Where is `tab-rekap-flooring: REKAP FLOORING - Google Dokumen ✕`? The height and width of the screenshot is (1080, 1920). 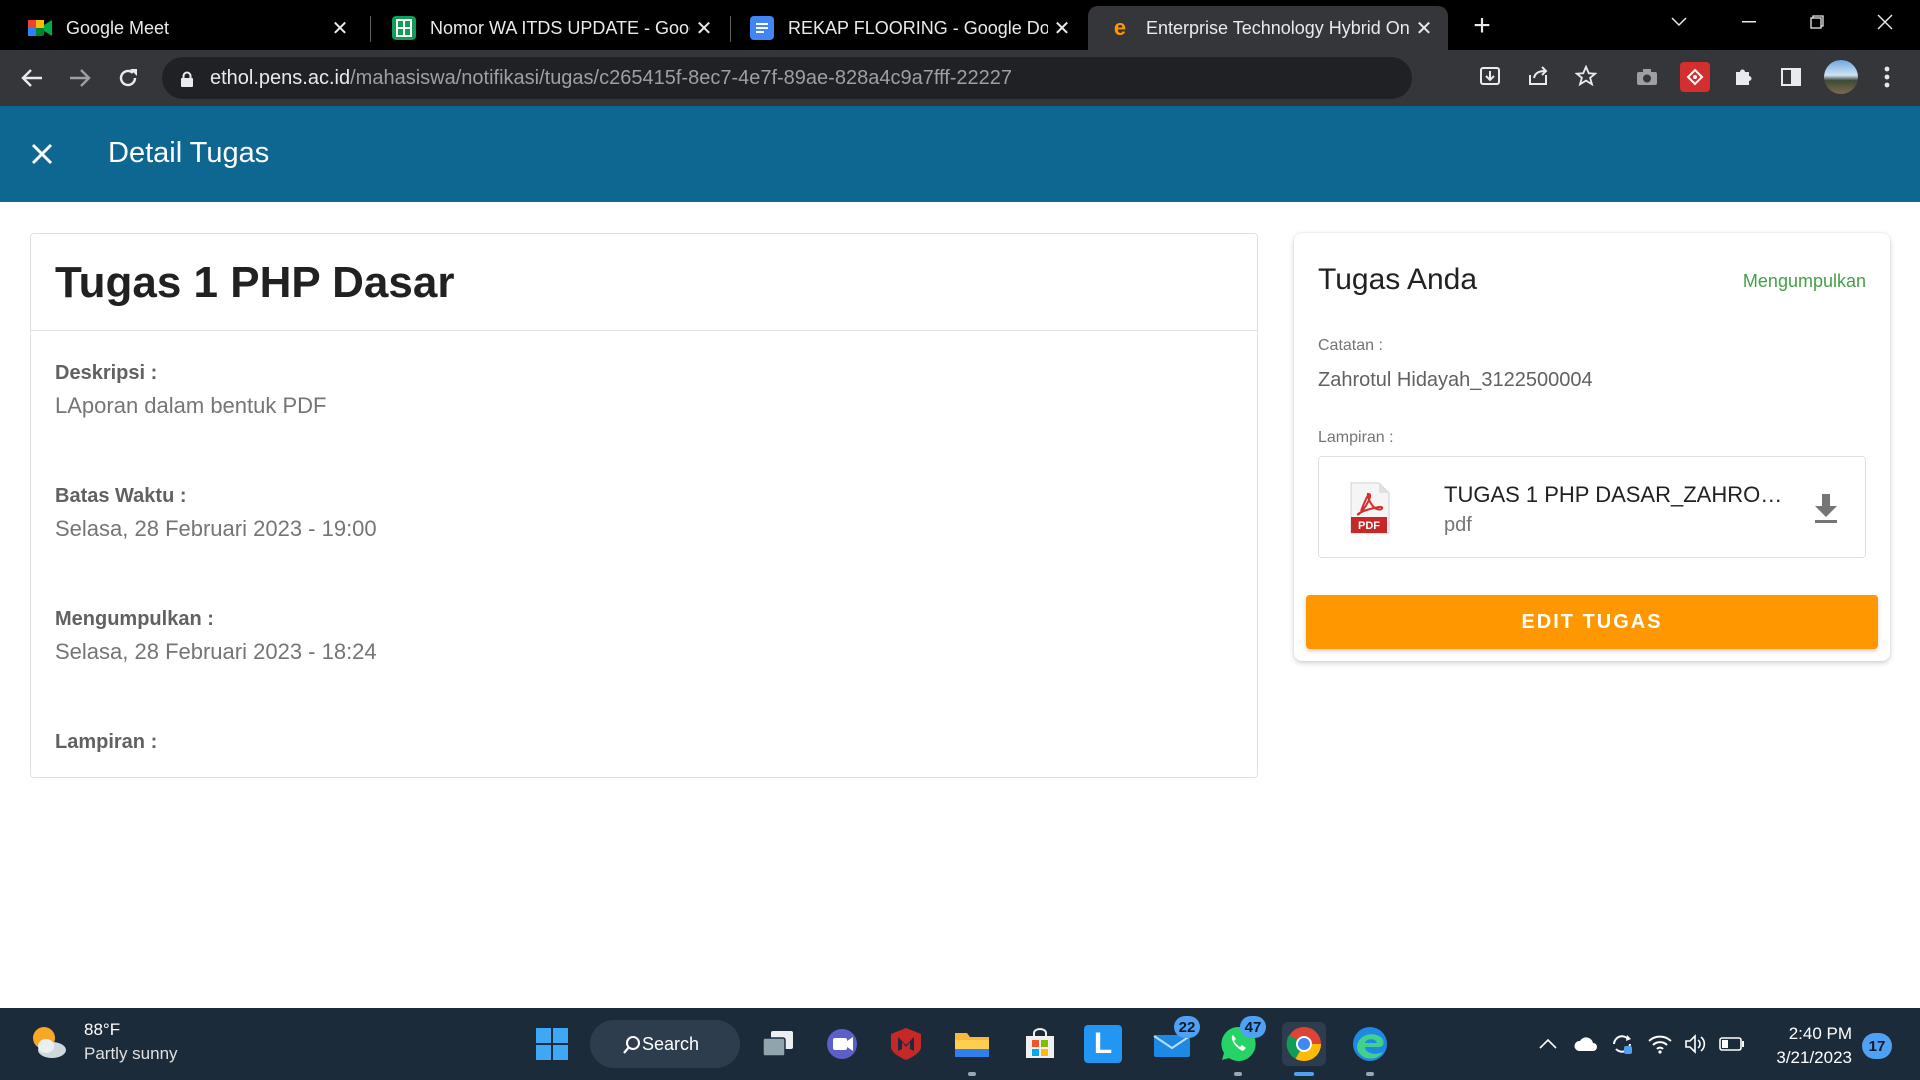 tab-rekap-flooring: REKAP FLOORING - Google Dokumen ✕ is located at coordinates (908, 28).